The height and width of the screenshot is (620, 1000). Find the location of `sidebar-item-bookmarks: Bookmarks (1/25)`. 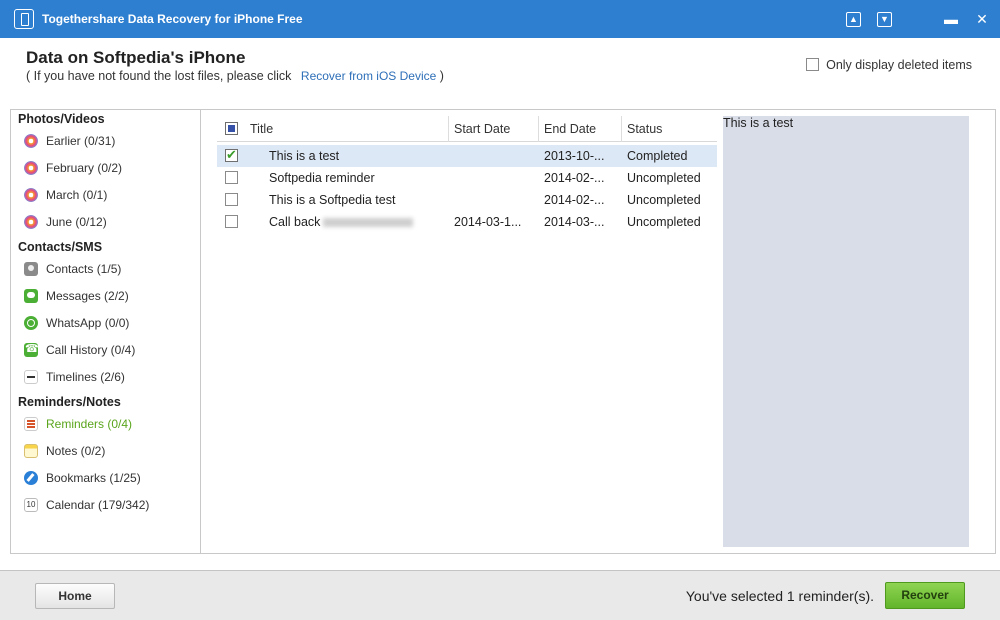

sidebar-item-bookmarks: Bookmarks (1/25) is located at coordinates (82, 478).